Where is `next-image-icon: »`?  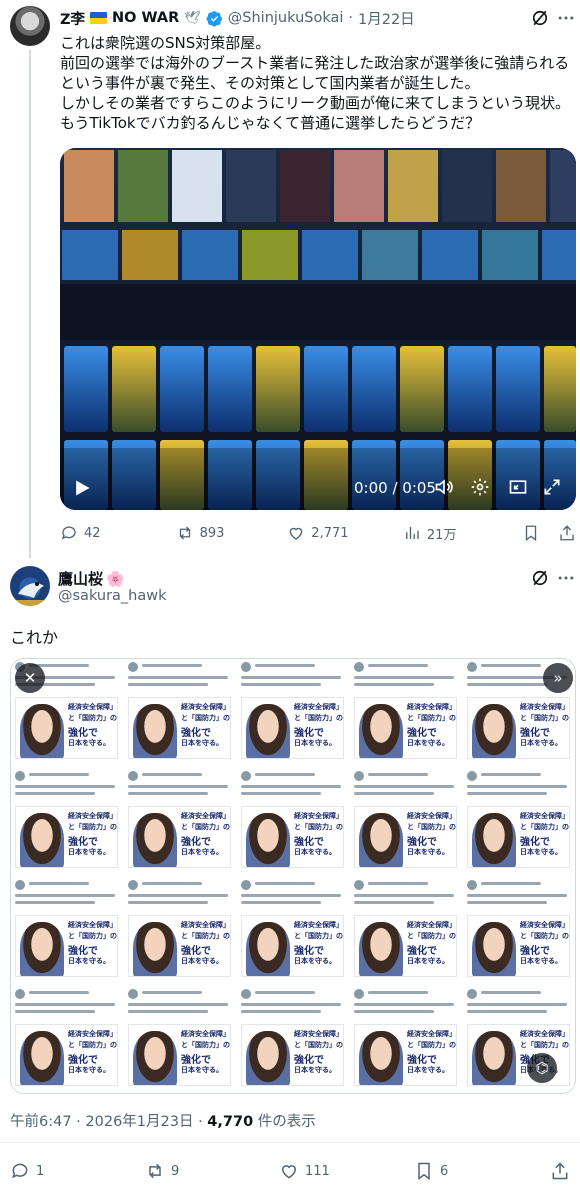 next-image-icon: » is located at coordinates (558, 678).